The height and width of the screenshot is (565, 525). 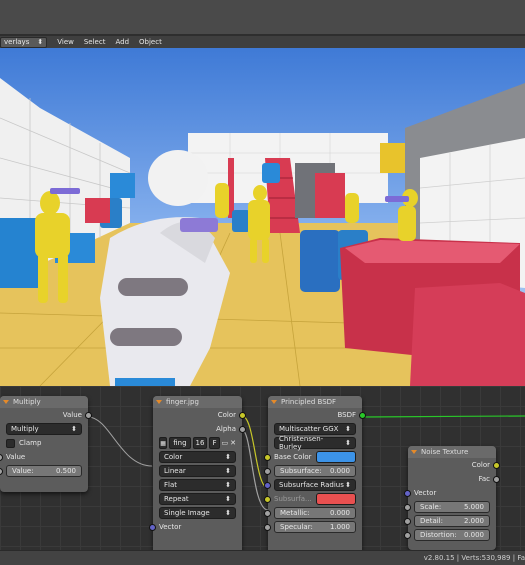 I want to click on extension-dropdown: Repeat ⬍, so click(x=197, y=499).